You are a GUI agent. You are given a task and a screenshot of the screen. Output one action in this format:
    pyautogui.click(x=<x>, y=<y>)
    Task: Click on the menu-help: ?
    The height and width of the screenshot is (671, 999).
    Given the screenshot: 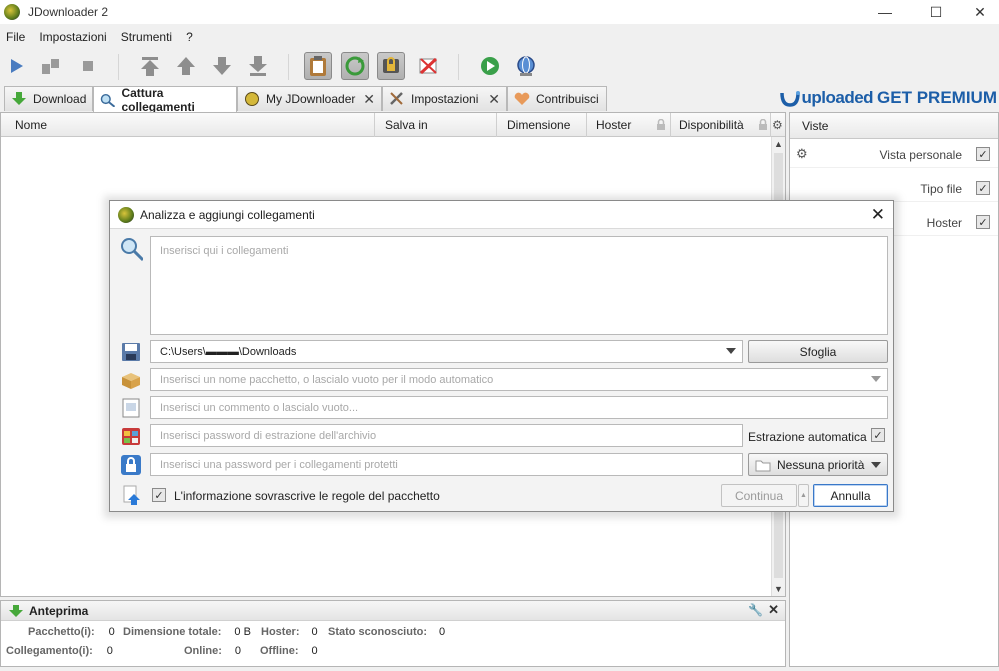 What is the action you would take?
    pyautogui.click(x=190, y=37)
    